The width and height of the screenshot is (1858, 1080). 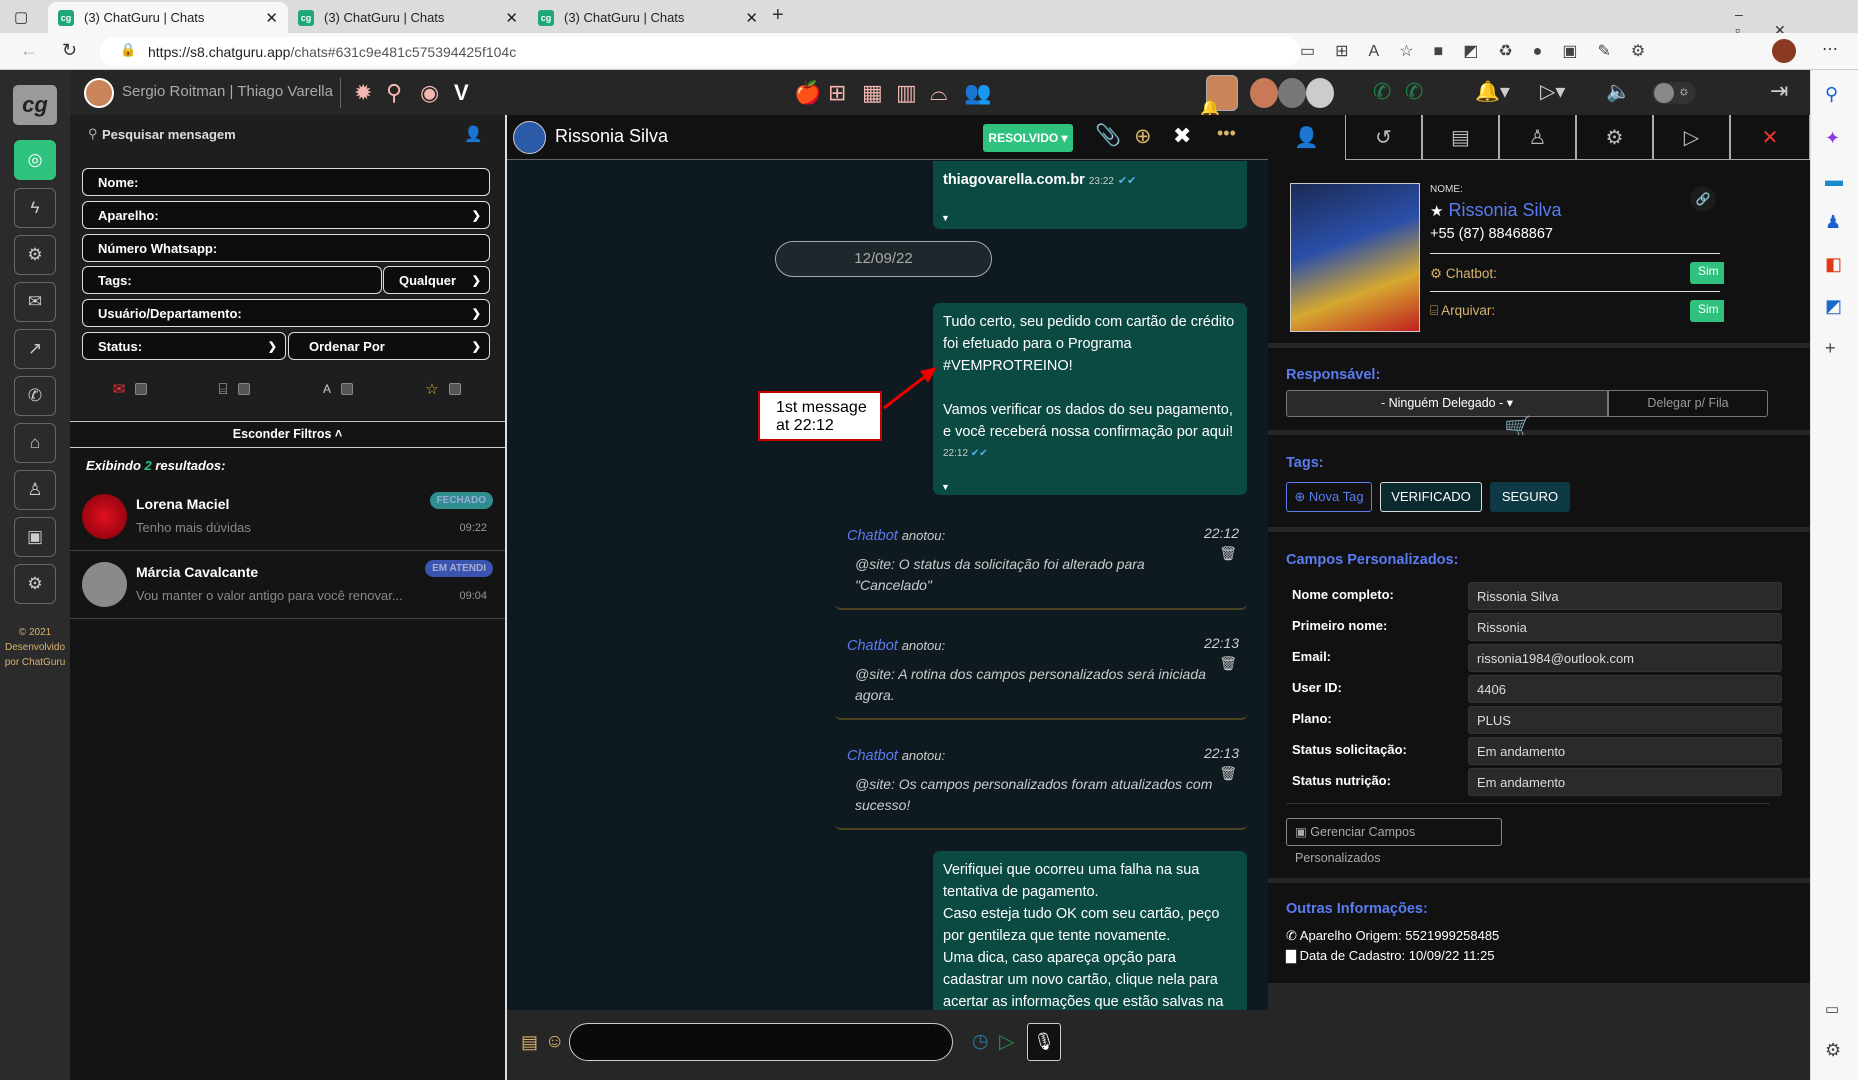 I want to click on custom-field-value: 4406, so click(x=1625, y=689).